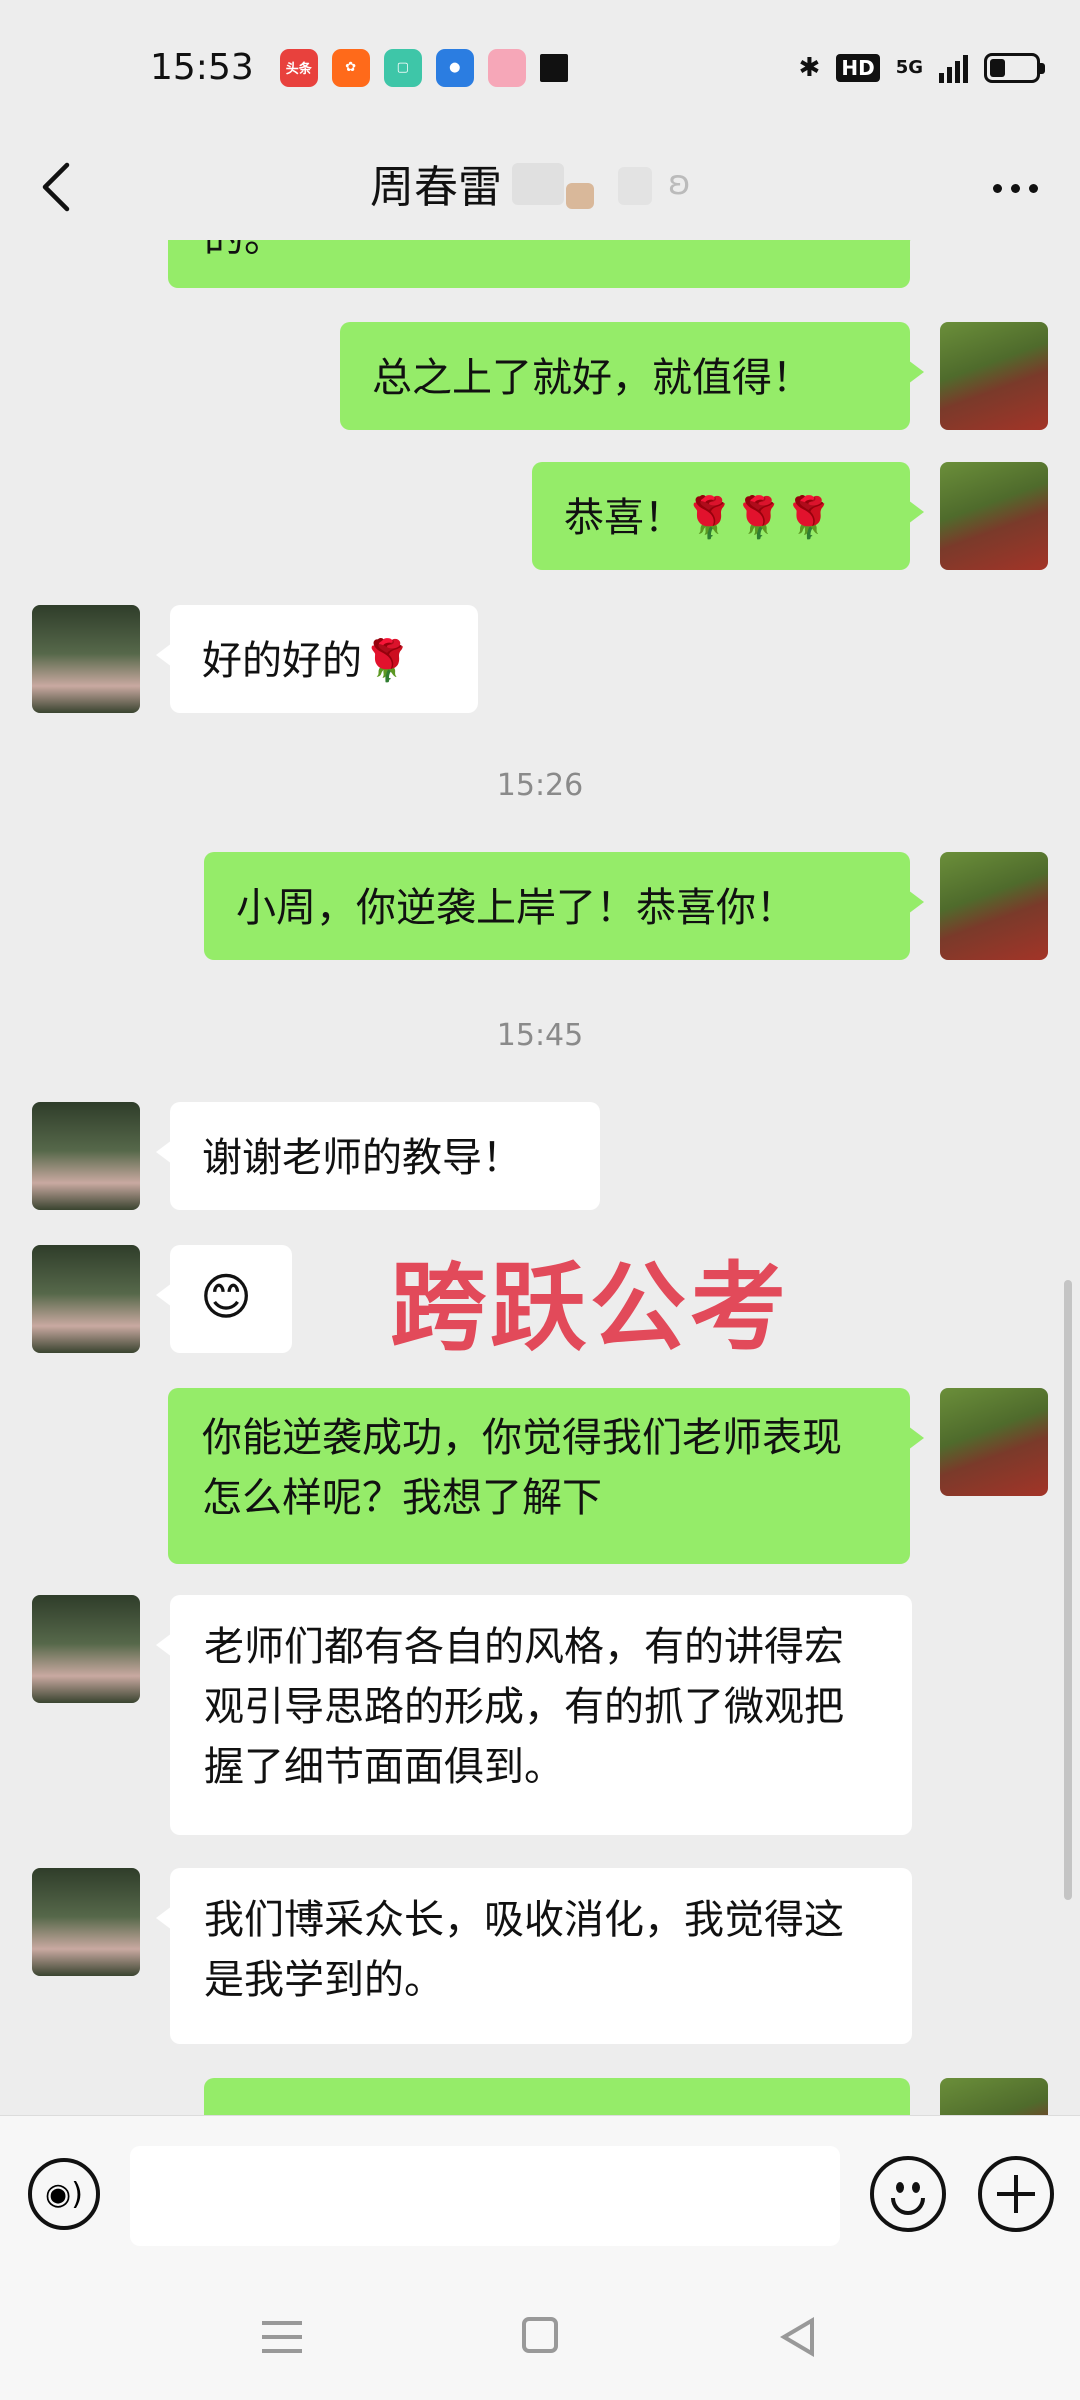  What do you see at coordinates (540, 2335) in the screenshot?
I see `home-button` at bounding box center [540, 2335].